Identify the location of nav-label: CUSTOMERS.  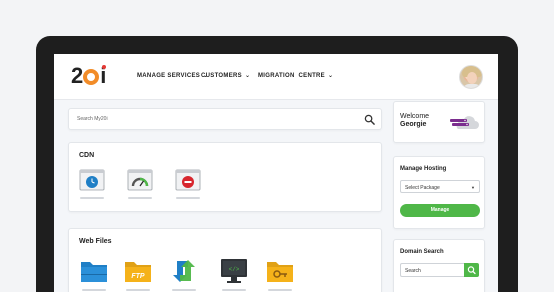
(221, 75).